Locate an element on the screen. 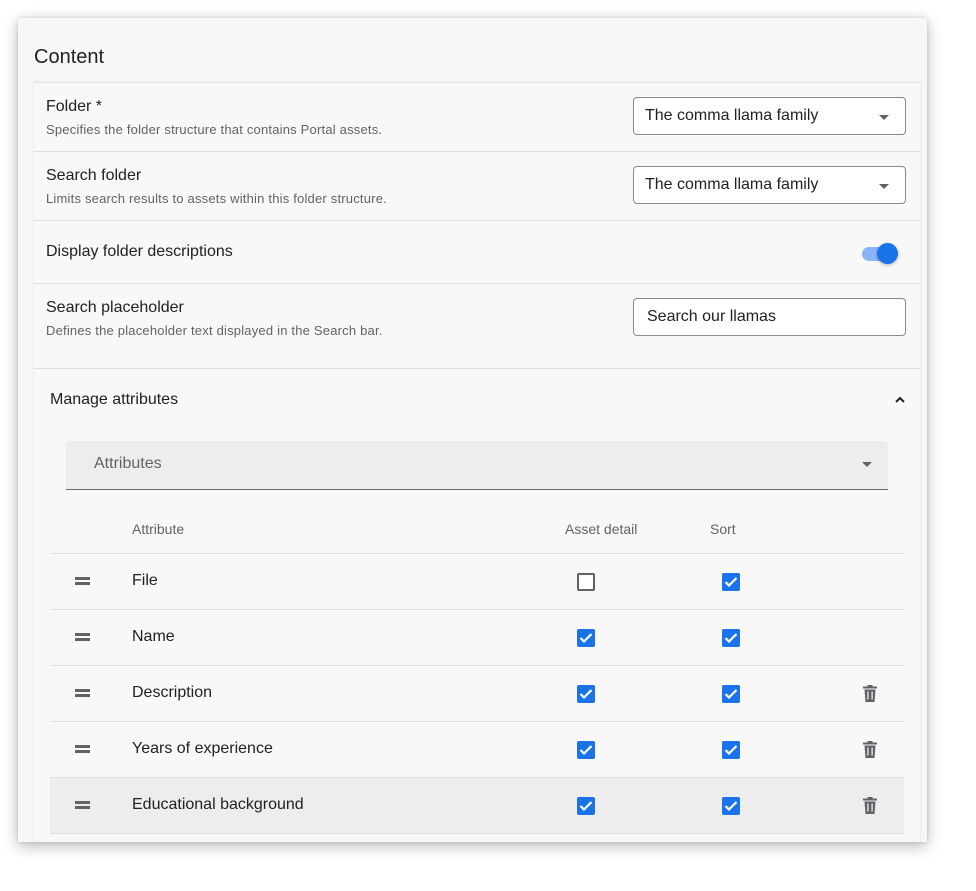 Image resolution: width=976 pixels, height=891 pixels. table-header: Attribute Asset detail Sort is located at coordinates (477, 528).